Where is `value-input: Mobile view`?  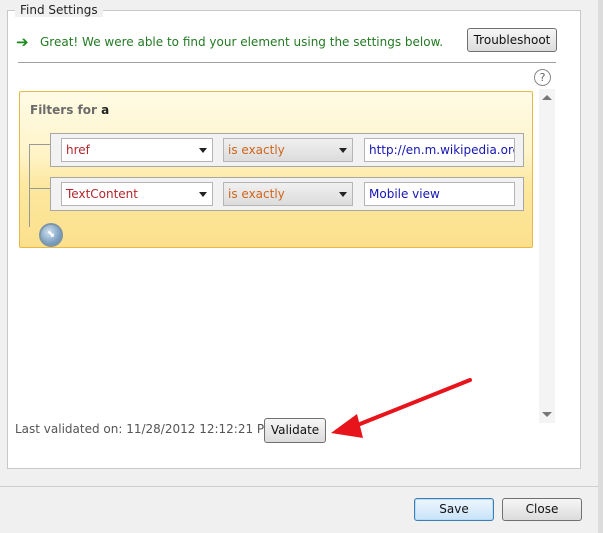
value-input: Mobile view is located at coordinates (439, 194).